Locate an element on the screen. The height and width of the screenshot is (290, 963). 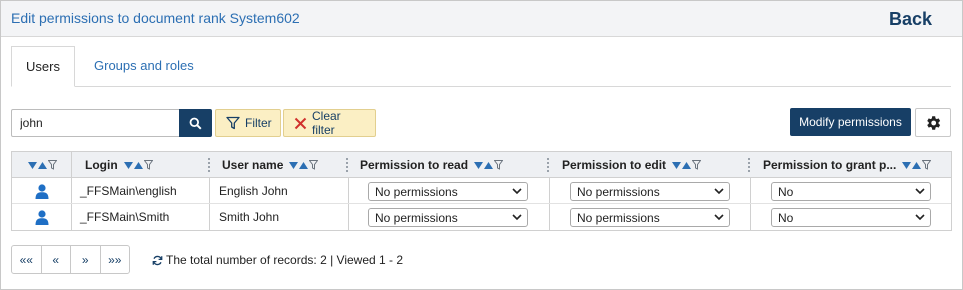
modify-permissions-button: Modify permissions is located at coordinates (850, 122).